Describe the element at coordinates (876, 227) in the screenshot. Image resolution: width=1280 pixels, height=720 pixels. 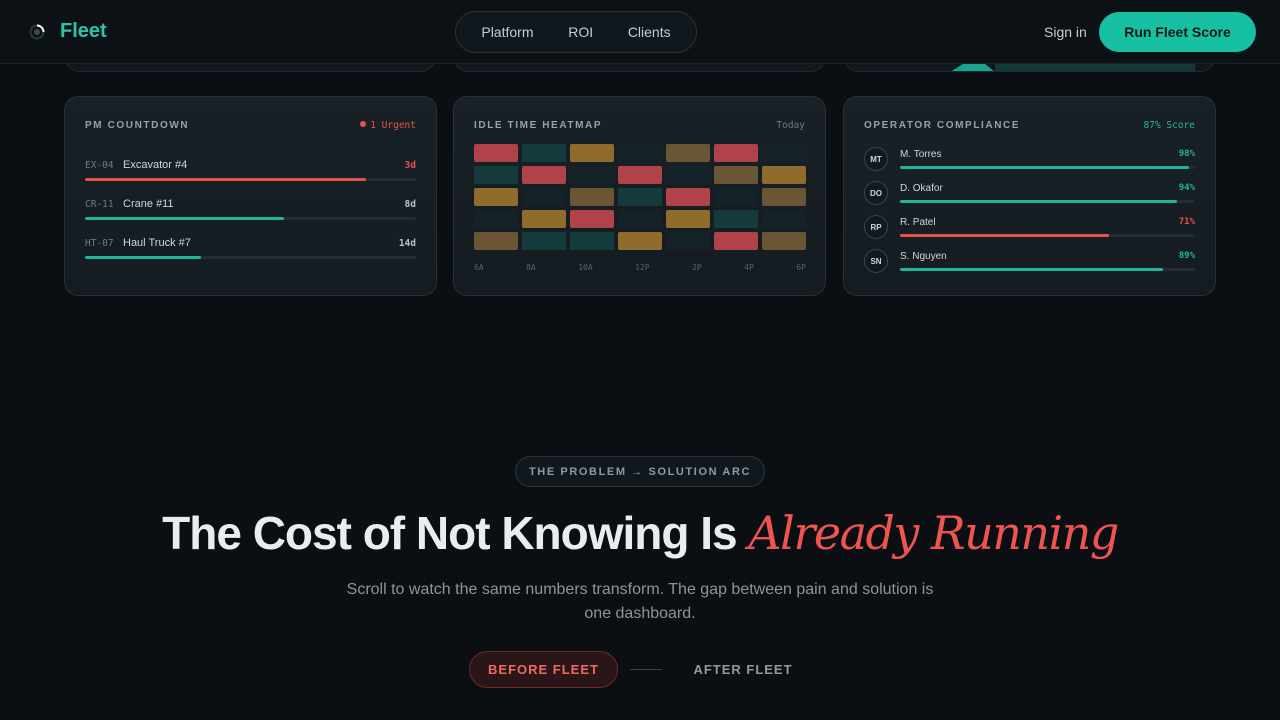
I see `avatar: RP` at that location.